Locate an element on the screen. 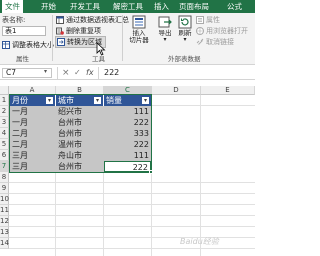 The image size is (320, 256). export-button: 导出 ▾ is located at coordinates (165, 33).